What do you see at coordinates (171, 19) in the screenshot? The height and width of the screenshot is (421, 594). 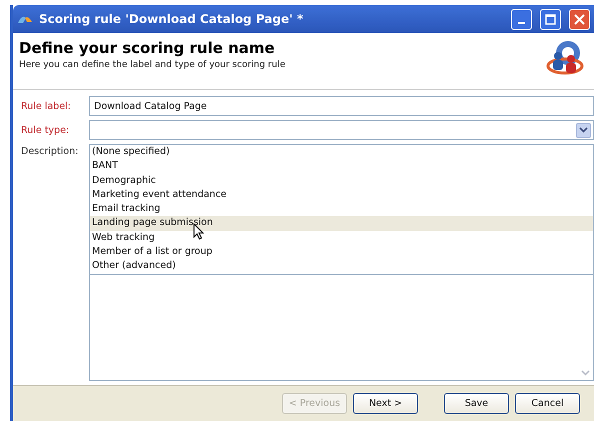 I see `window-title: Scoring rule 'Download Catalog Page' *` at bounding box center [171, 19].